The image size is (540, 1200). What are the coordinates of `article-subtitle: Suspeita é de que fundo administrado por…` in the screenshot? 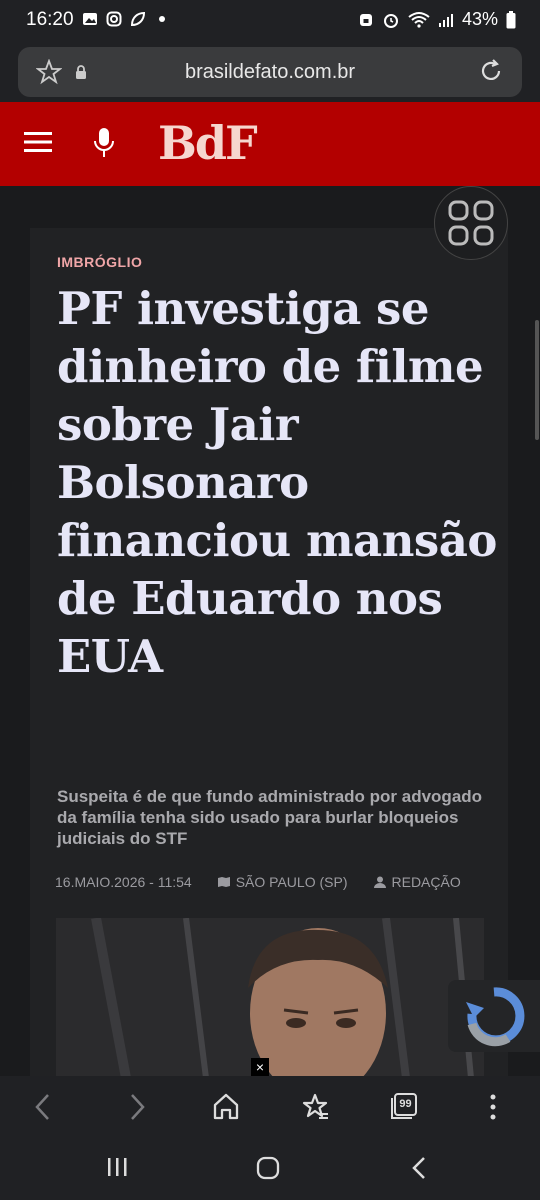 It's located at (270, 817).